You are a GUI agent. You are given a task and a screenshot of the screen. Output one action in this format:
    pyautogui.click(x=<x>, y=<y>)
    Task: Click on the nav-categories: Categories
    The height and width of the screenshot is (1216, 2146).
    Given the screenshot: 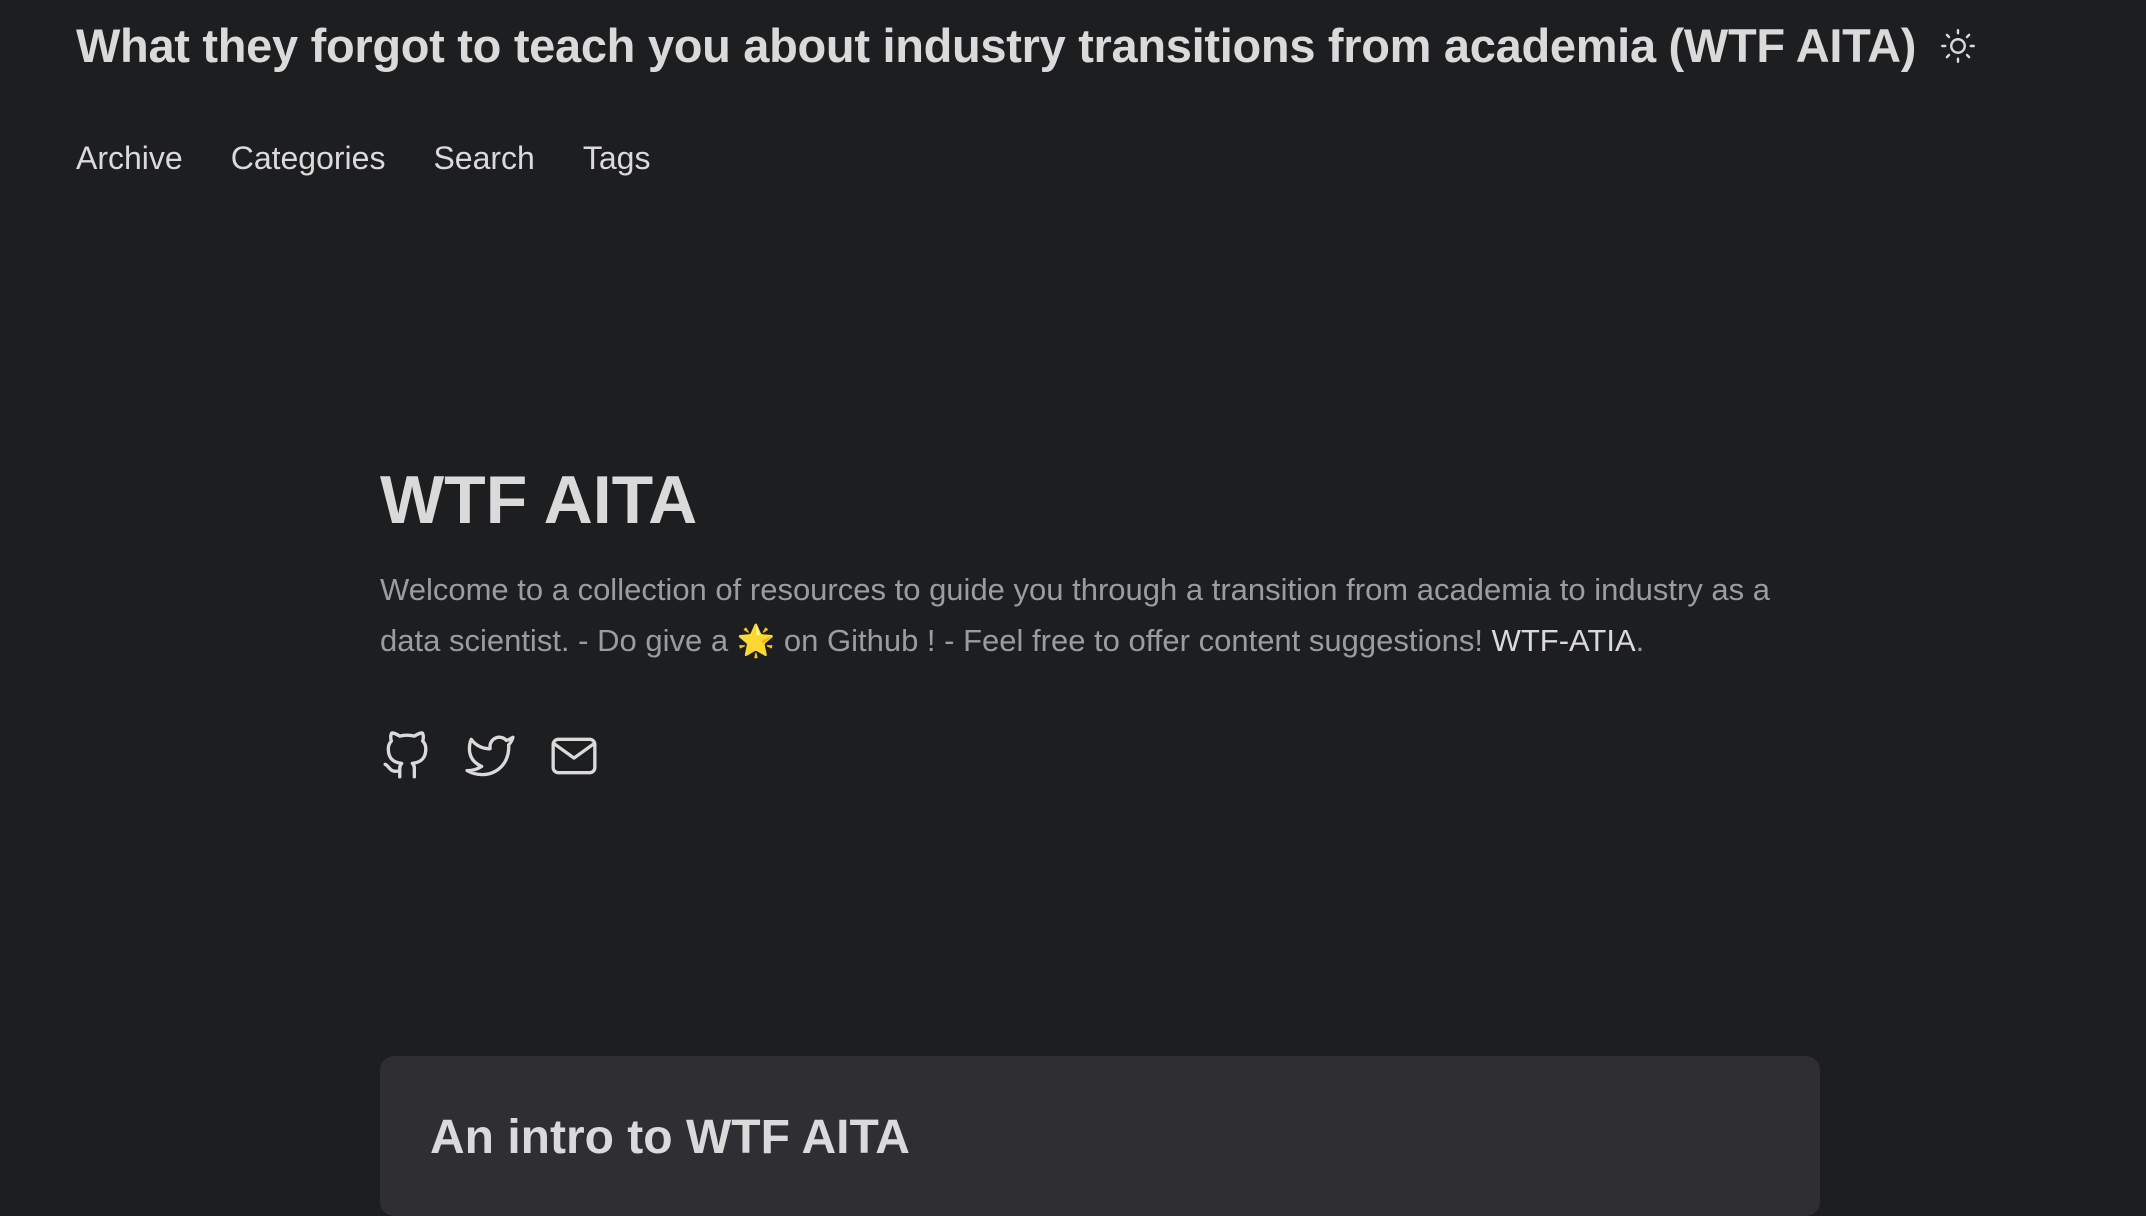 What is the action you would take?
    pyautogui.click(x=308, y=158)
    